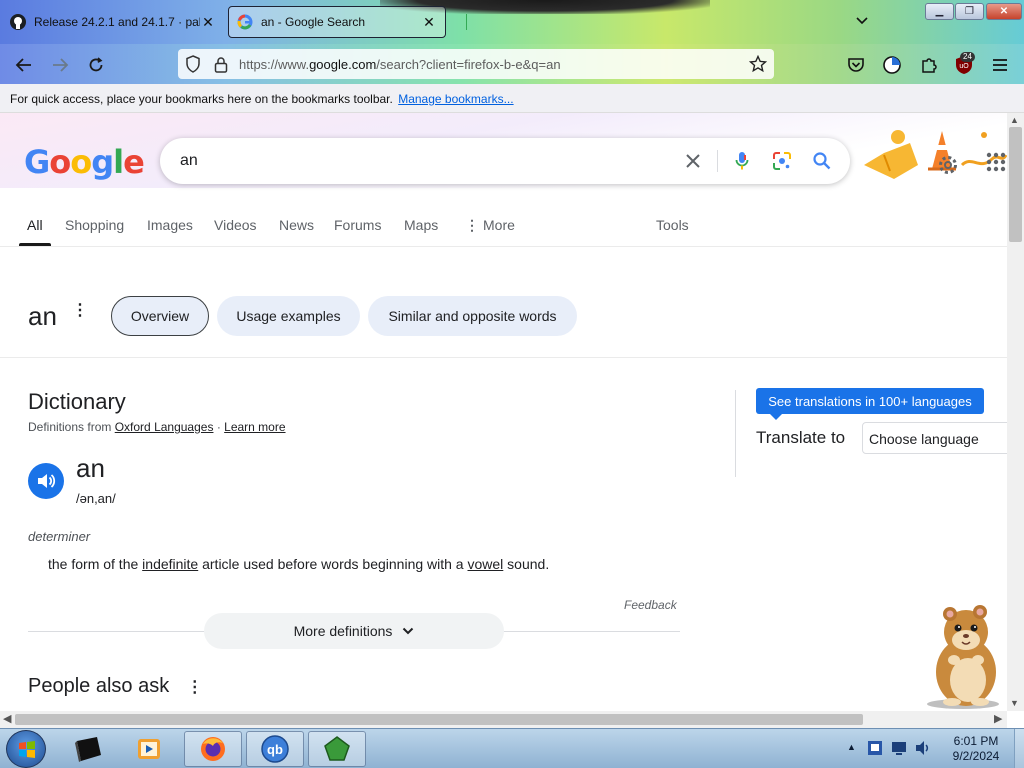 The image size is (1024, 768). What do you see at coordinates (472, 316) in the screenshot?
I see `chip-similar-opposite: Similar and opposite words` at bounding box center [472, 316].